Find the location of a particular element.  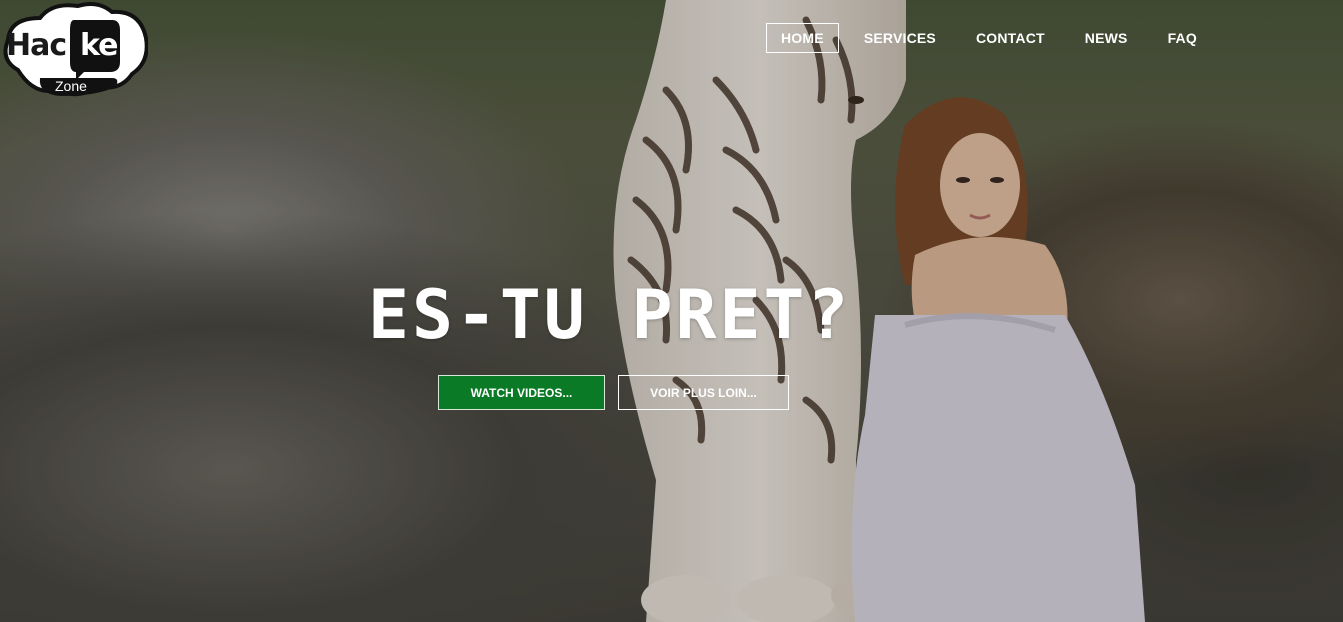

nav-home: HOME is located at coordinates (802, 38).